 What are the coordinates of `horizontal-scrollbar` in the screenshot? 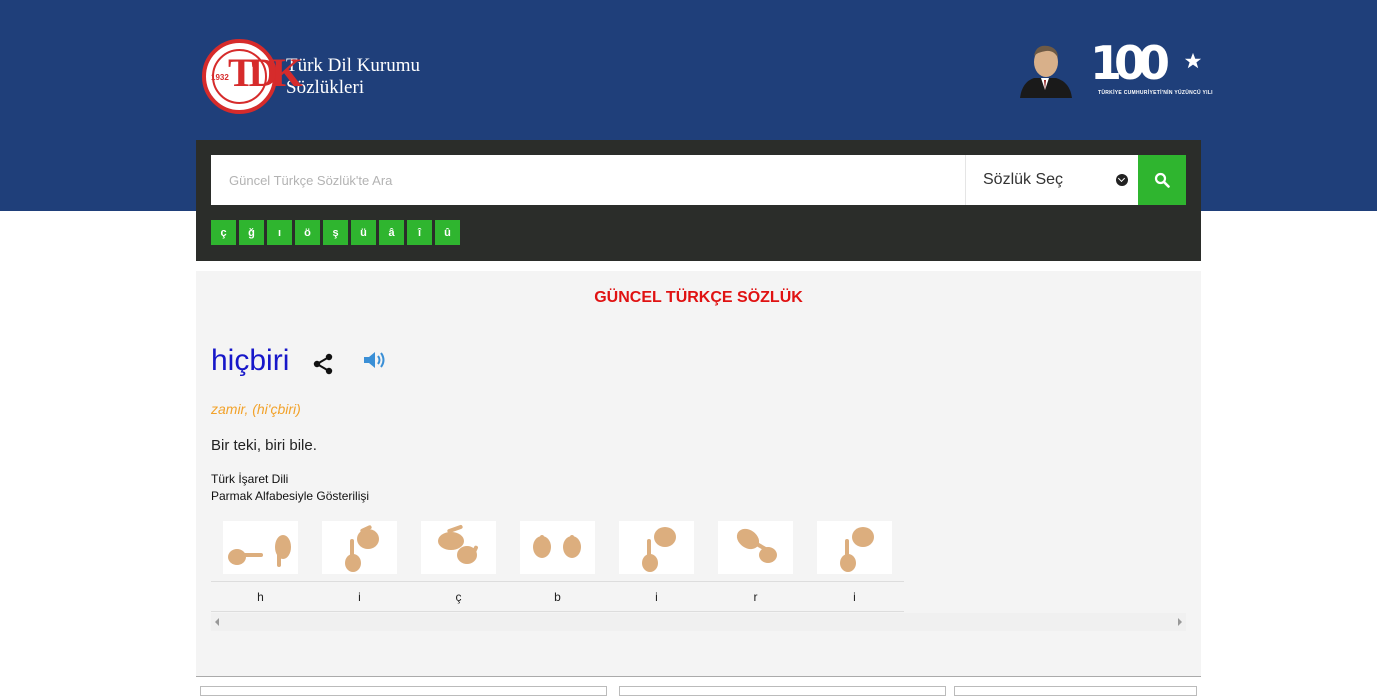 It's located at (698, 622).